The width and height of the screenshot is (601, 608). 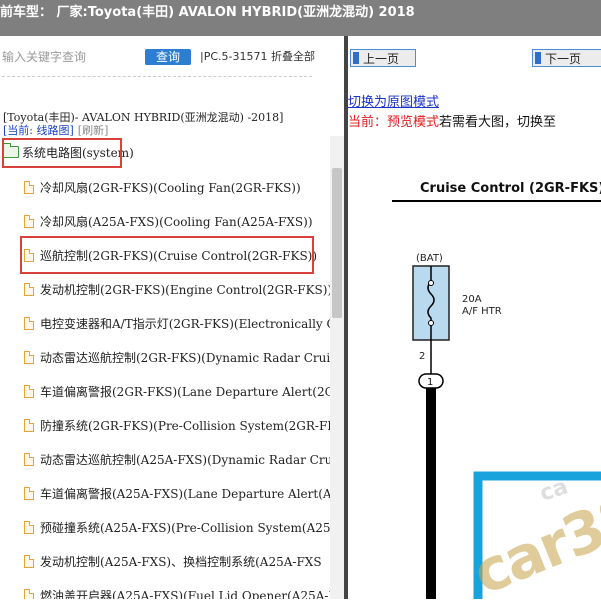 I want to click on search-bar: 查询 |PC.5-31571 折叠全部, so click(x=172, y=58).